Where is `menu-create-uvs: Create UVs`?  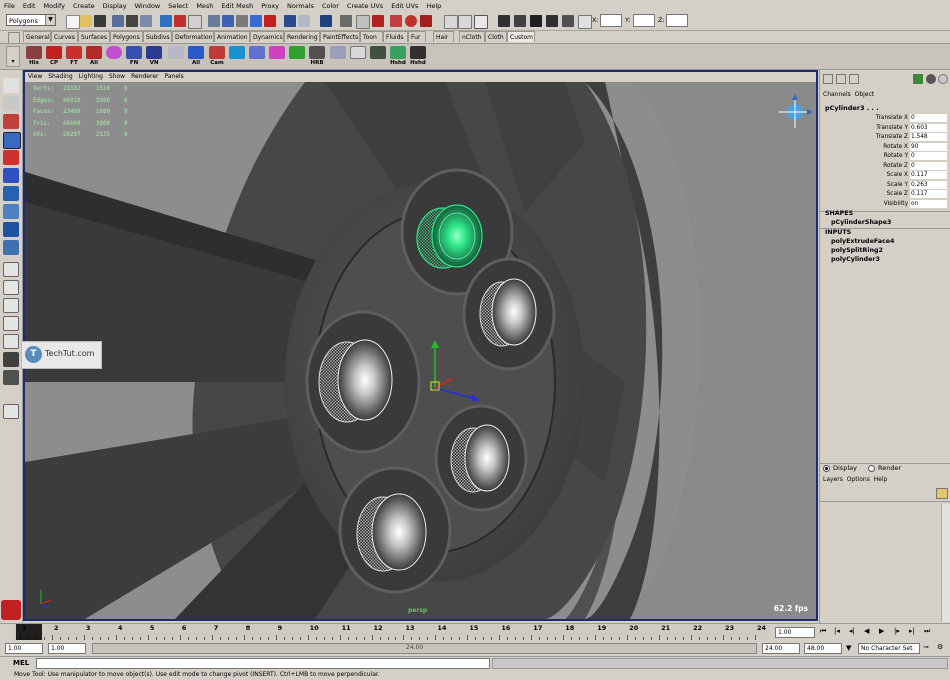 menu-create-uvs: Create UVs is located at coordinates (365, 6).